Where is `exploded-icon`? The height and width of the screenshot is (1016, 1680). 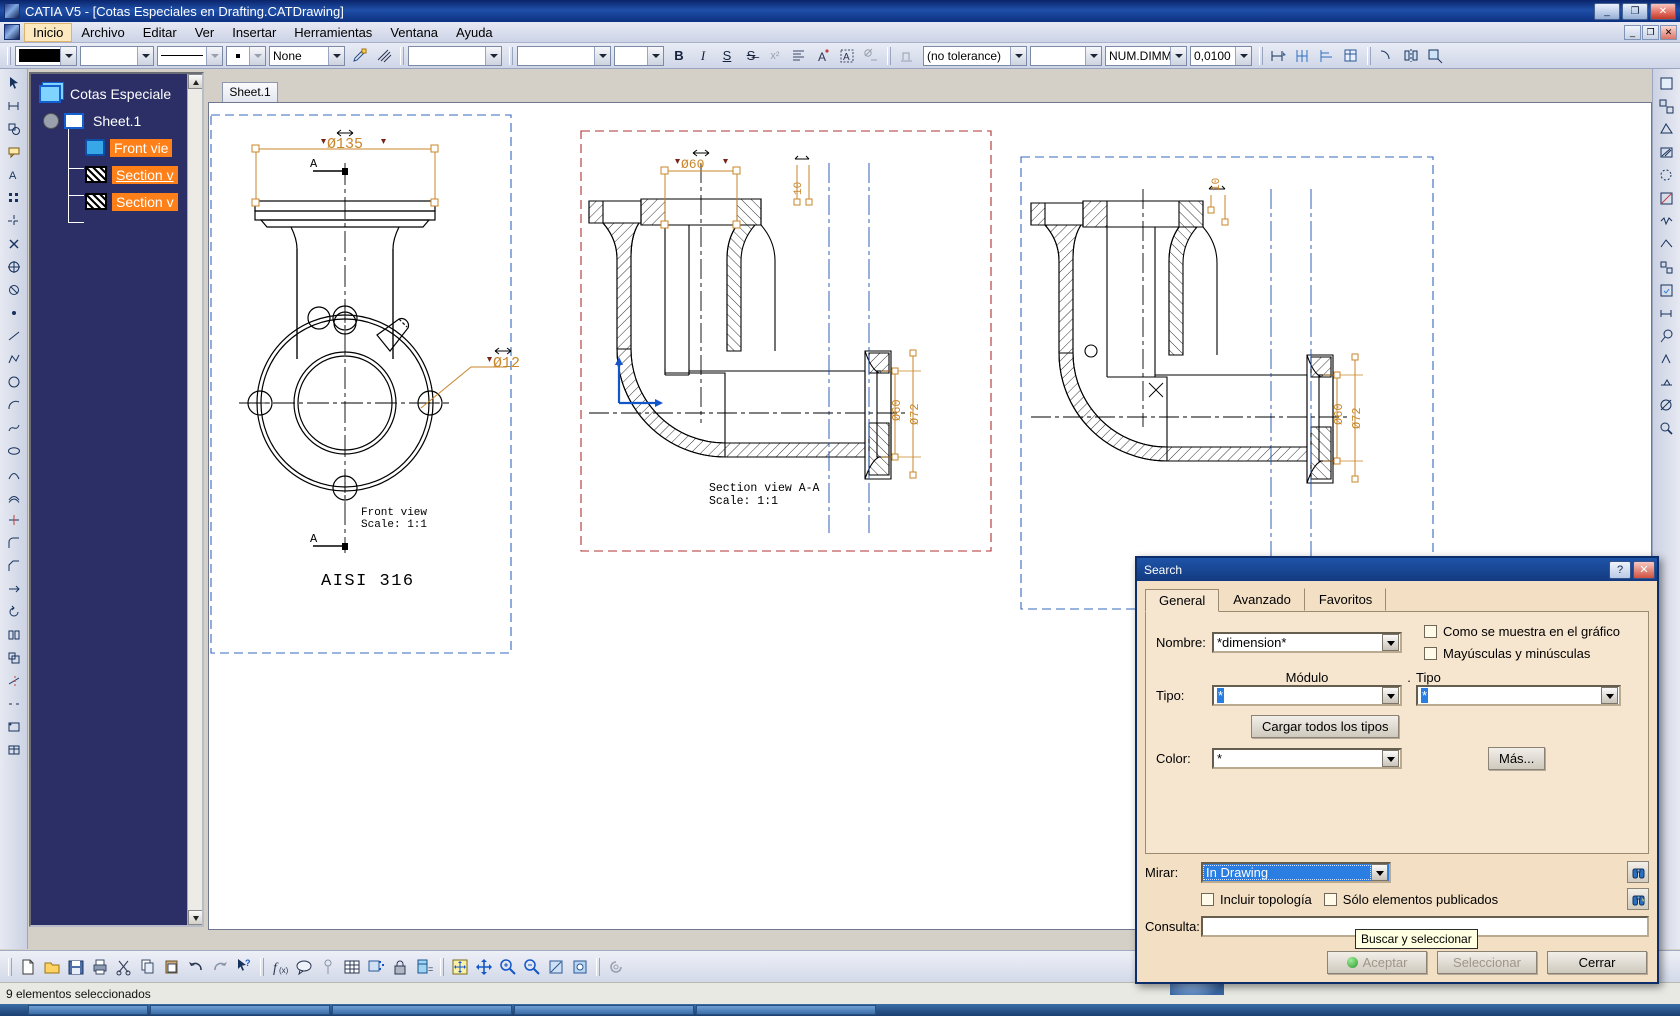 exploded-icon is located at coordinates (1667, 267).